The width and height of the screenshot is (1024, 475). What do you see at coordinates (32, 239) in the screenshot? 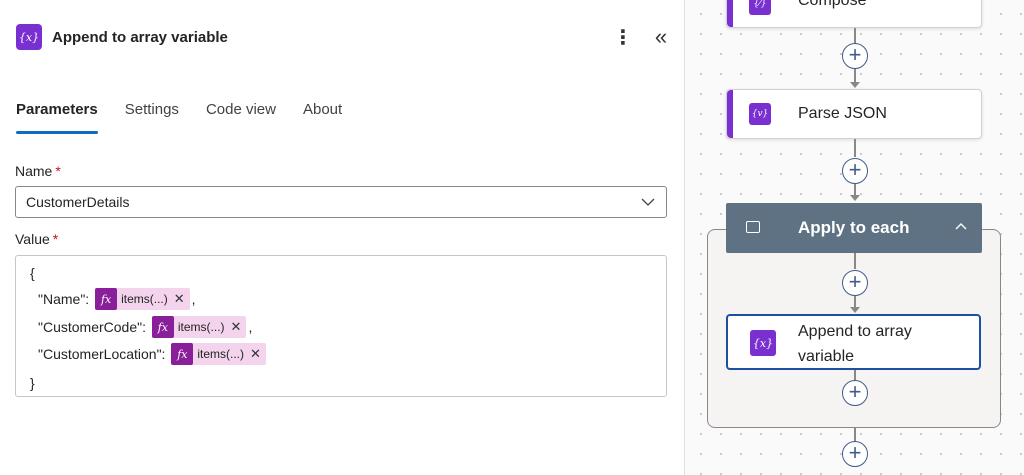
I see `value-label-text: Value` at bounding box center [32, 239].